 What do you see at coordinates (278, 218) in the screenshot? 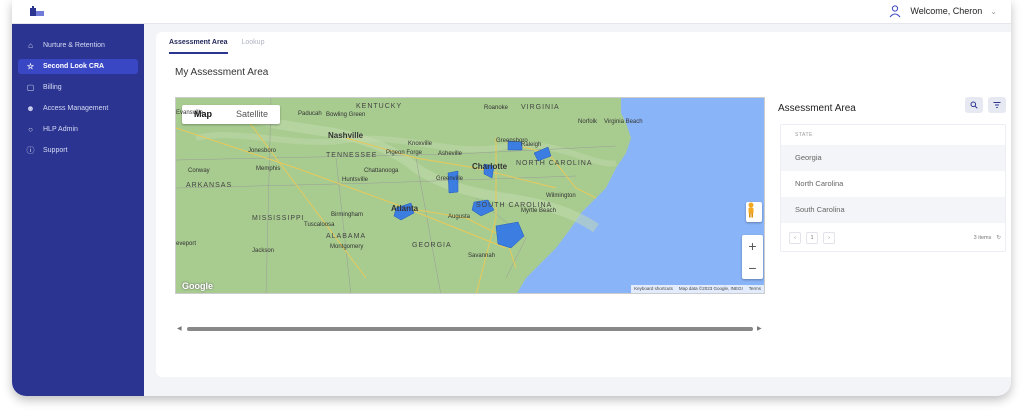
I see `map-label-mississippi: MISSISSIPPI` at bounding box center [278, 218].